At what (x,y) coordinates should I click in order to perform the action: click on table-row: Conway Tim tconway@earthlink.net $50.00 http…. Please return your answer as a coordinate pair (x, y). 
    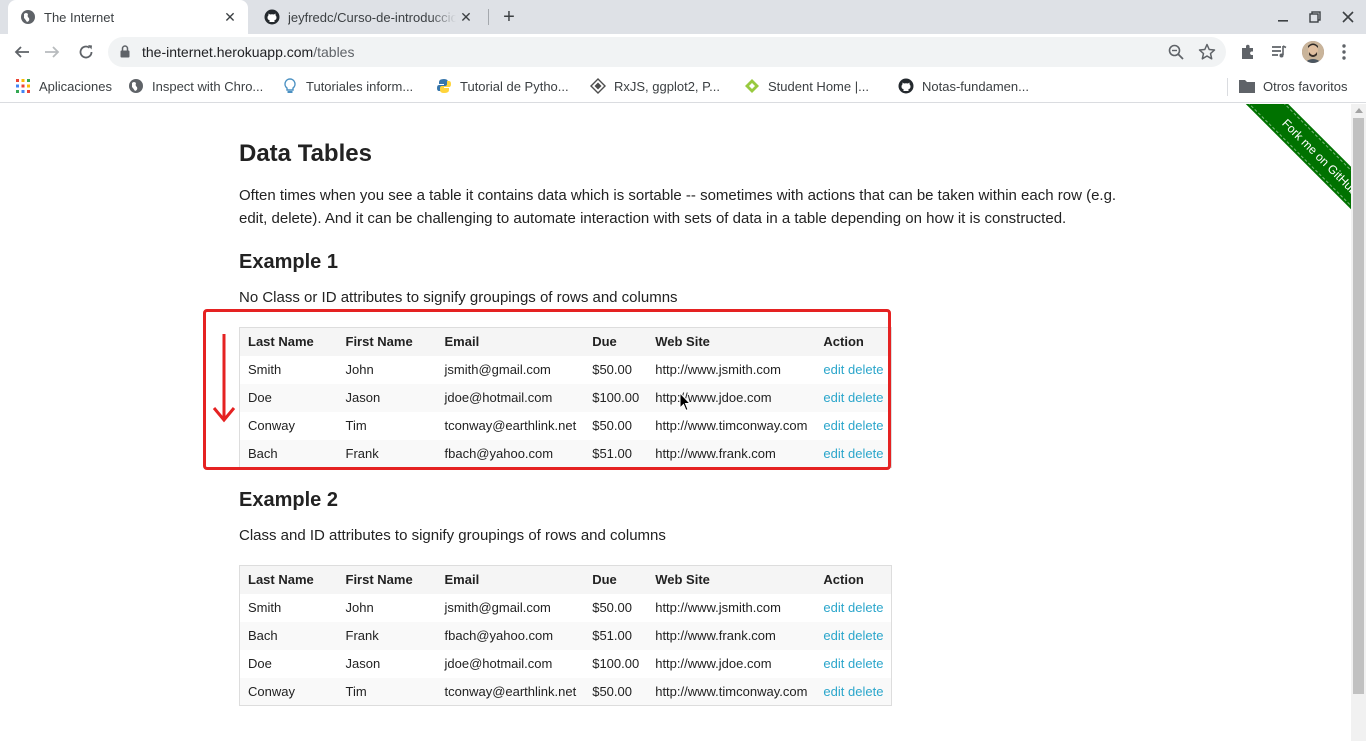
    Looking at the image, I should click on (565, 691).